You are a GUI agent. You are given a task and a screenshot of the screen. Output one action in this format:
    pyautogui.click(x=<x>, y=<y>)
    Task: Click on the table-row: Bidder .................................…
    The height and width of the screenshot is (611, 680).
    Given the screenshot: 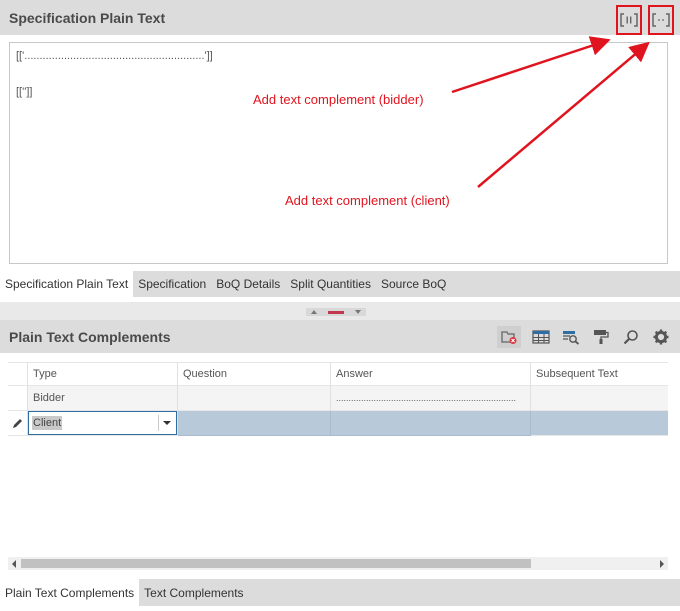 What is the action you would take?
    pyautogui.click(x=338, y=398)
    